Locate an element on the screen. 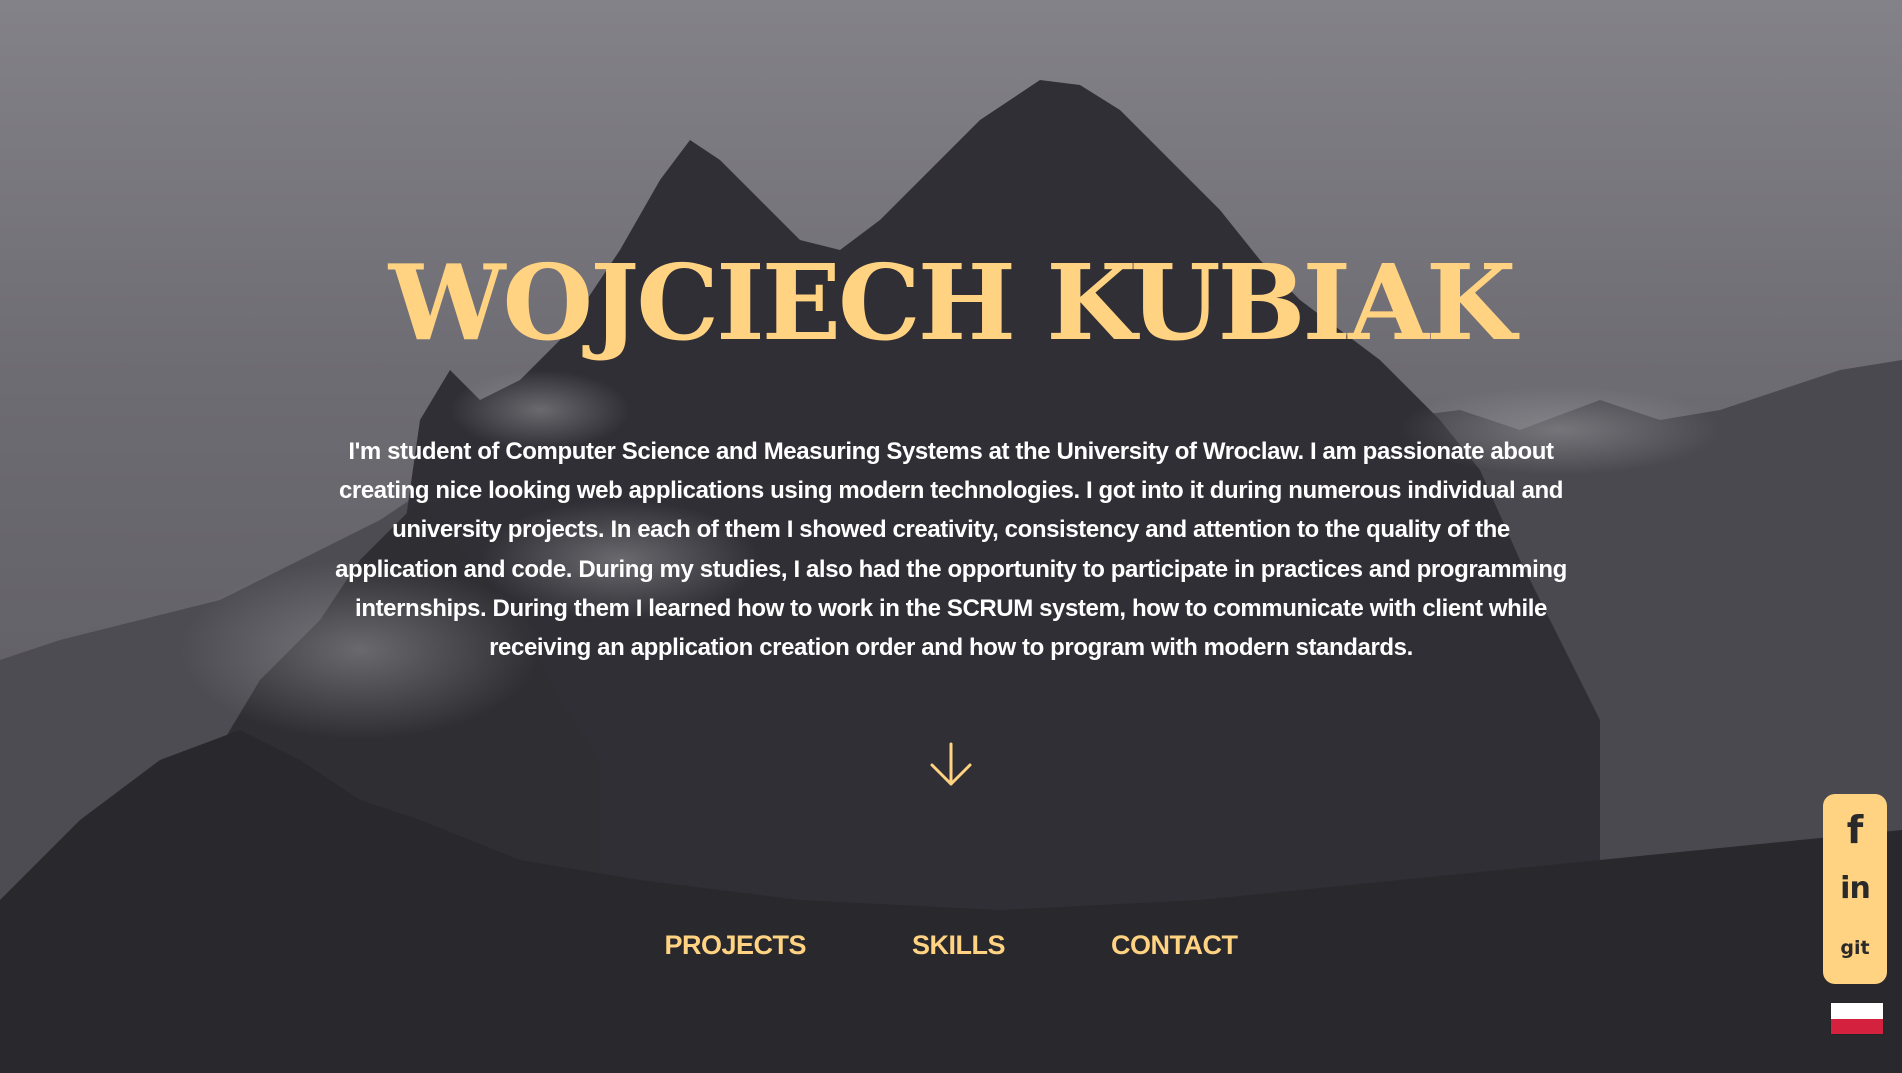 The width and height of the screenshot is (1902, 1073). nav-link-projects: PROJECTS is located at coordinates (735, 945).